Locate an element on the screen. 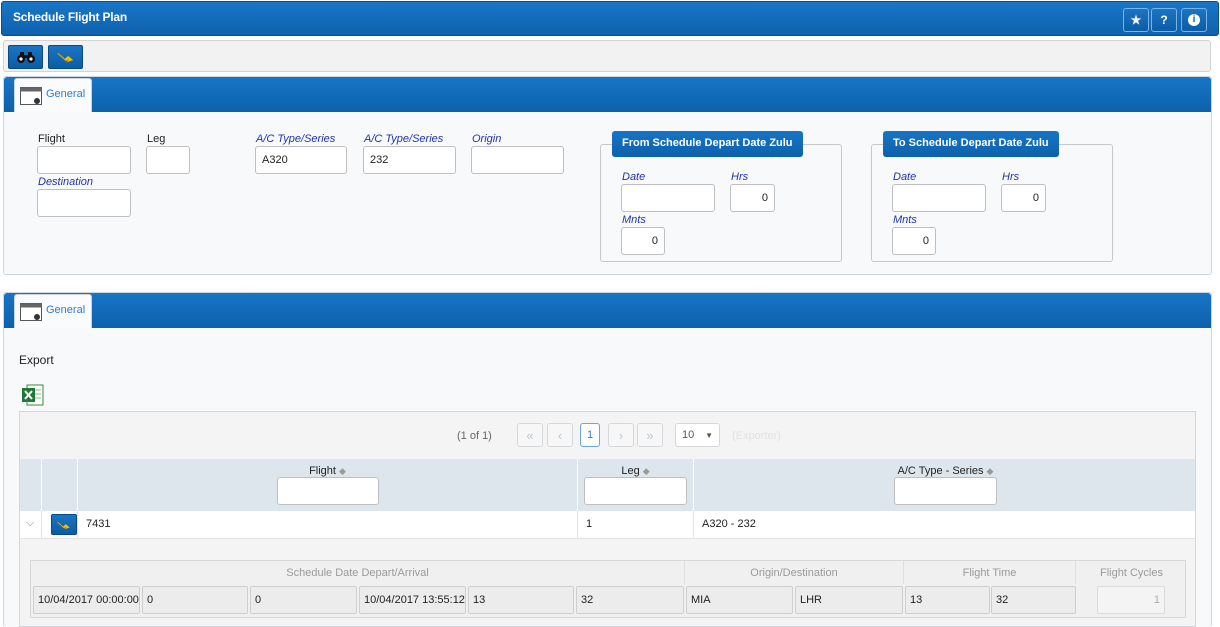 The image size is (1220, 627). first-page-button: « is located at coordinates (530, 435).